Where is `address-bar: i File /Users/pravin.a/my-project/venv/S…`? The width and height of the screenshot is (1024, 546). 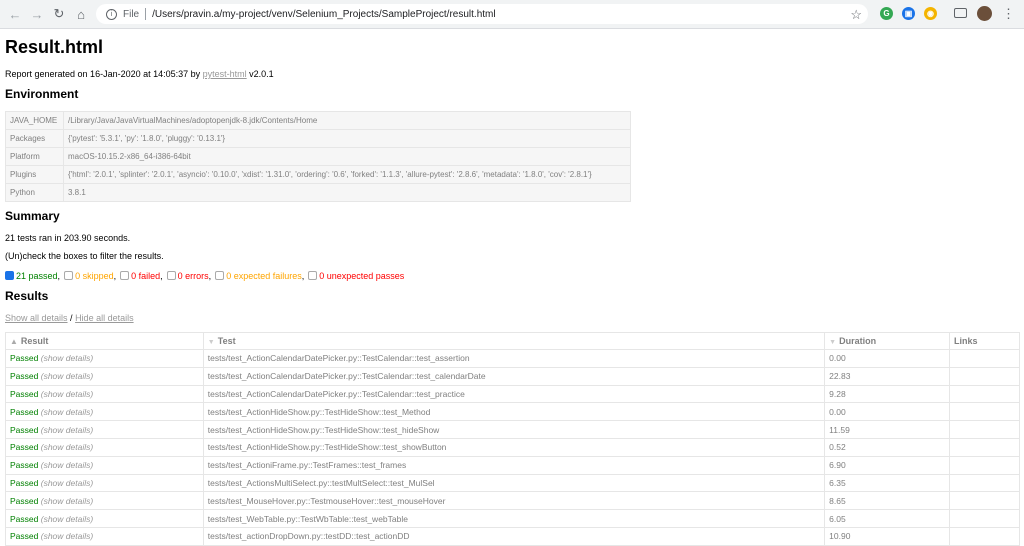
address-bar: i File /Users/pravin.a/my-project/venv/S… is located at coordinates (482, 14).